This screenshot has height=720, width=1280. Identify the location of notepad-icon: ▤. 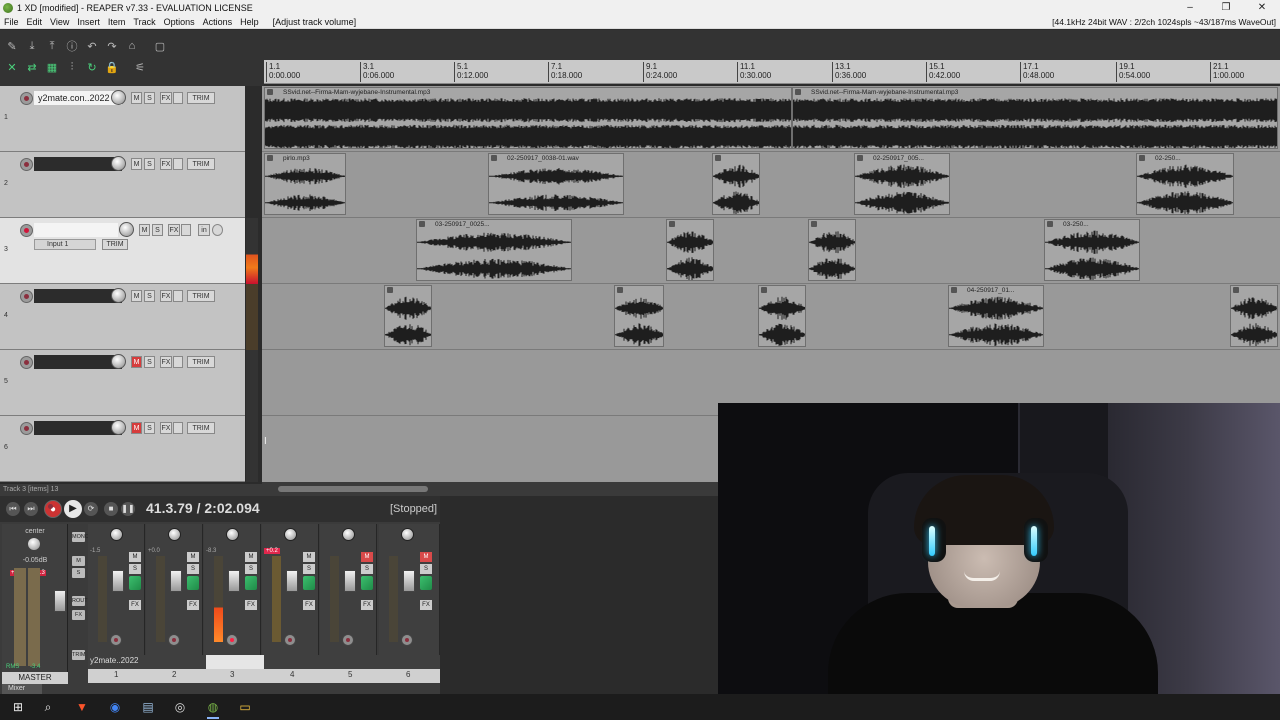
(148, 707).